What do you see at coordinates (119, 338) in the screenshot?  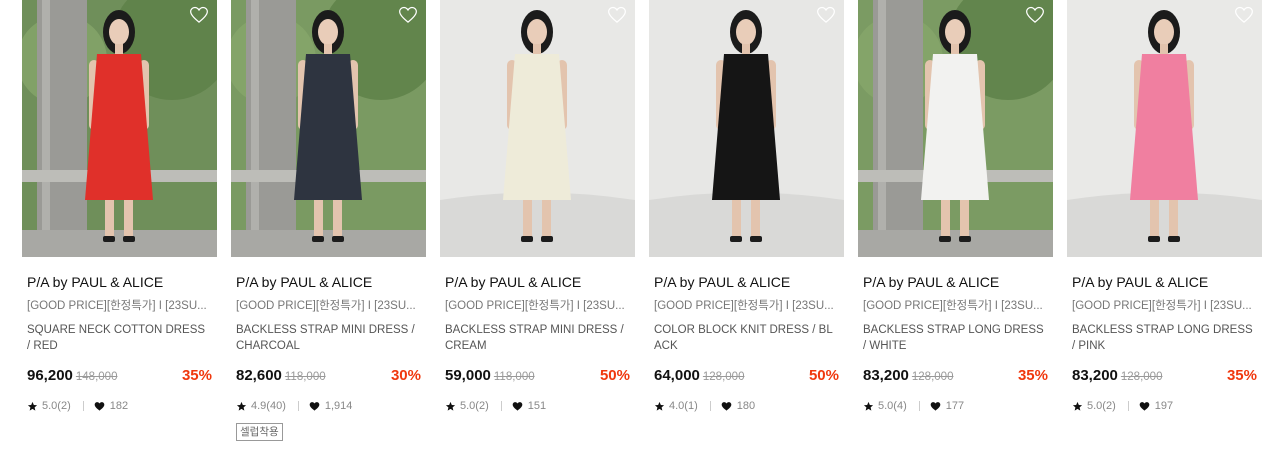 I see `product-name: SQUARE NECK COTTON DRESS / RED` at bounding box center [119, 338].